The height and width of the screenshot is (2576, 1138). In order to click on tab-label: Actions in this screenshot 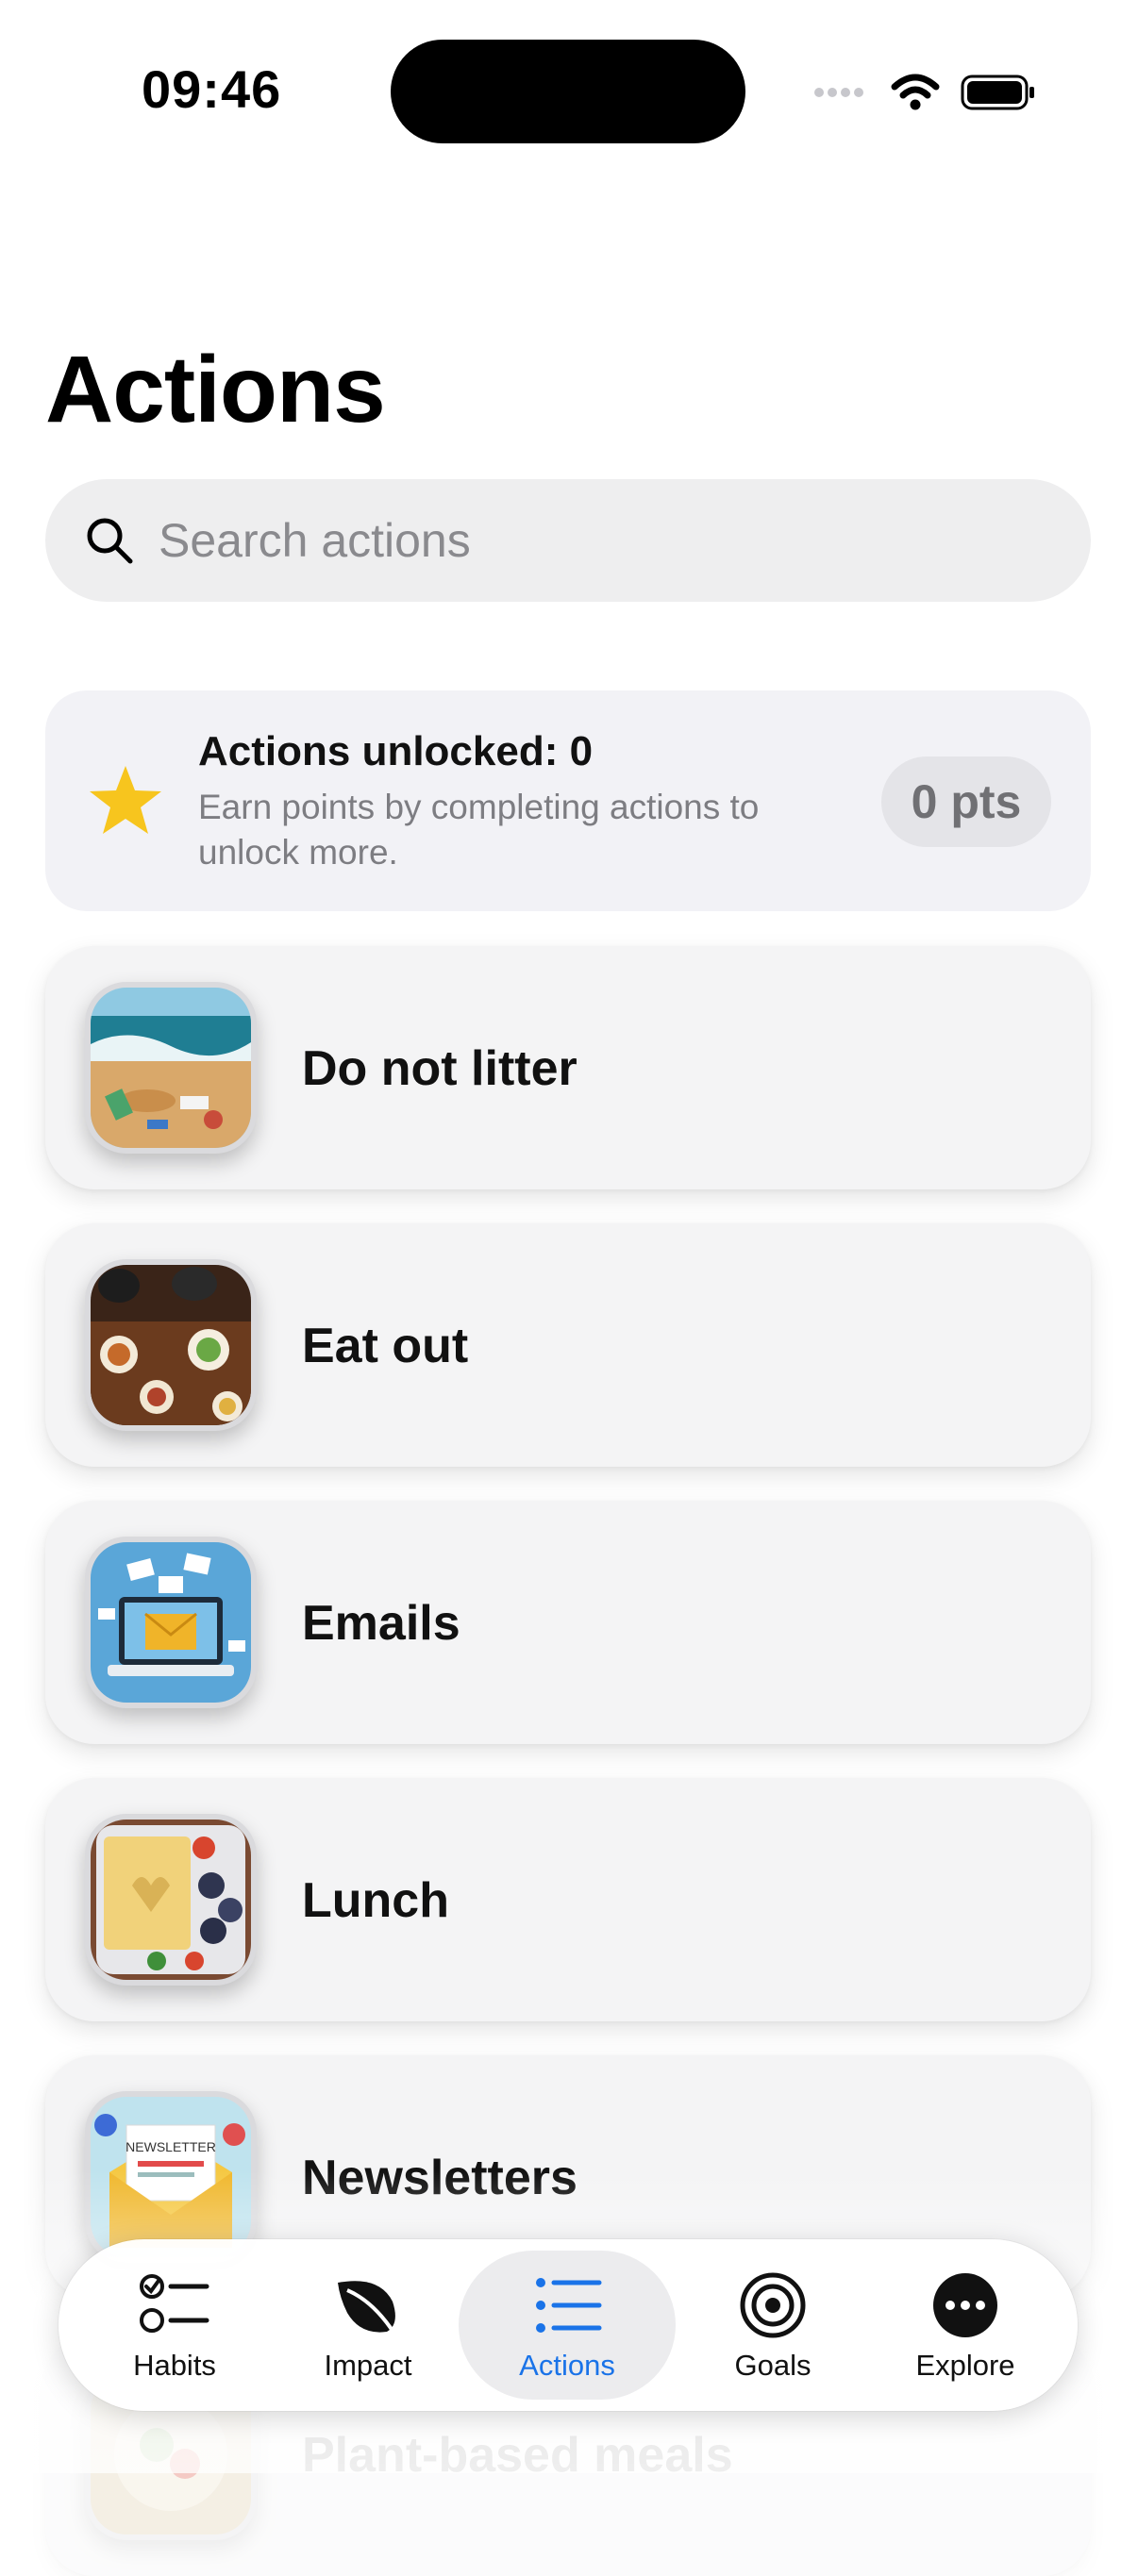, I will do `click(567, 2366)`.